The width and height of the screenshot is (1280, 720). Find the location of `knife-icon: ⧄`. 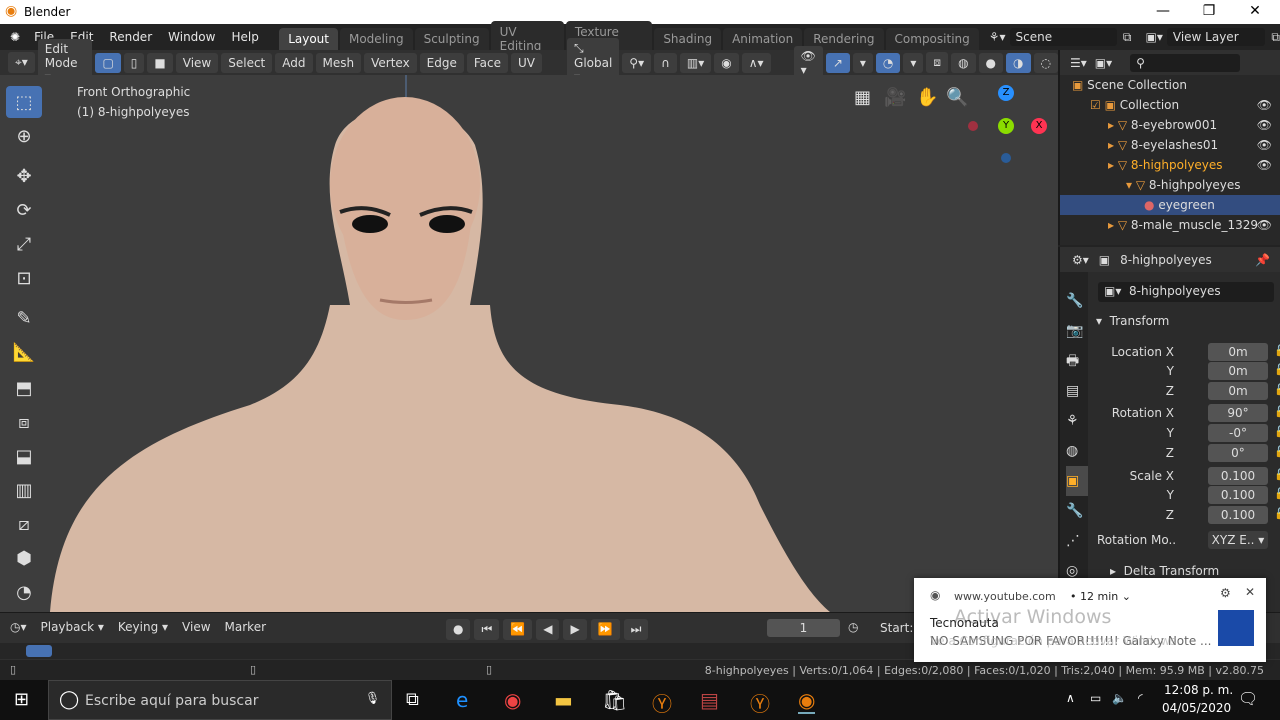

knife-icon: ⧄ is located at coordinates (24, 524).